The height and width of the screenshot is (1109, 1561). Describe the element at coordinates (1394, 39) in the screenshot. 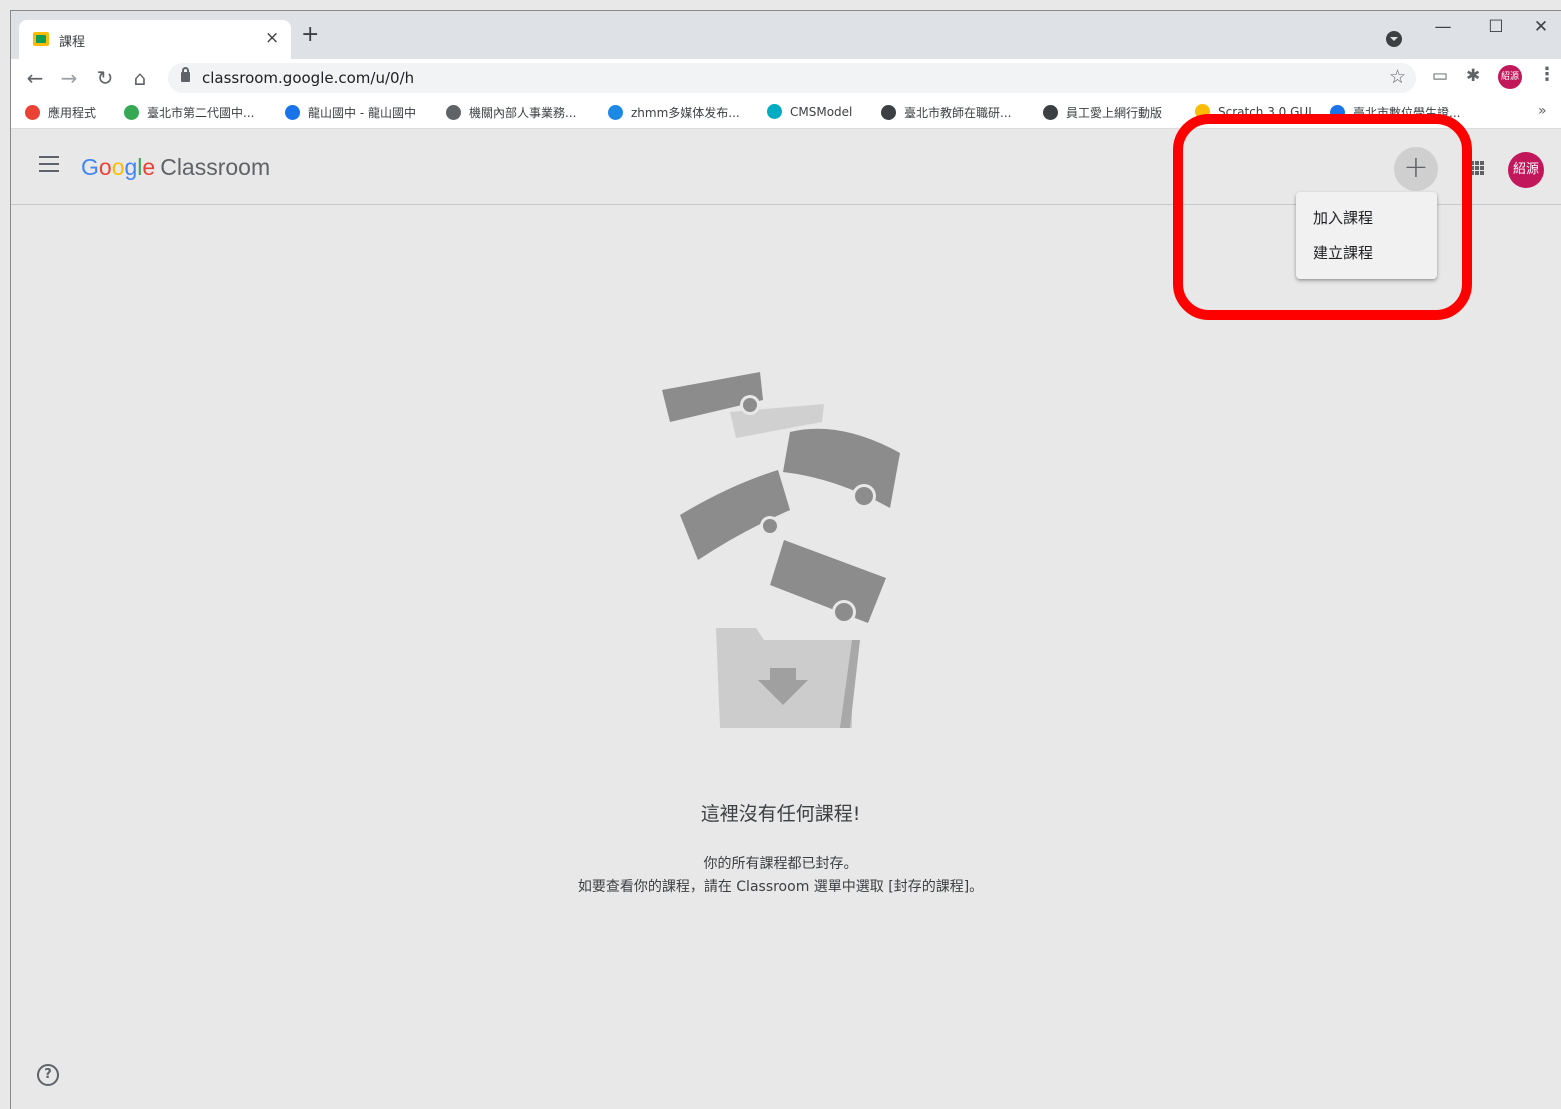

I see `tab-search-icon` at that location.